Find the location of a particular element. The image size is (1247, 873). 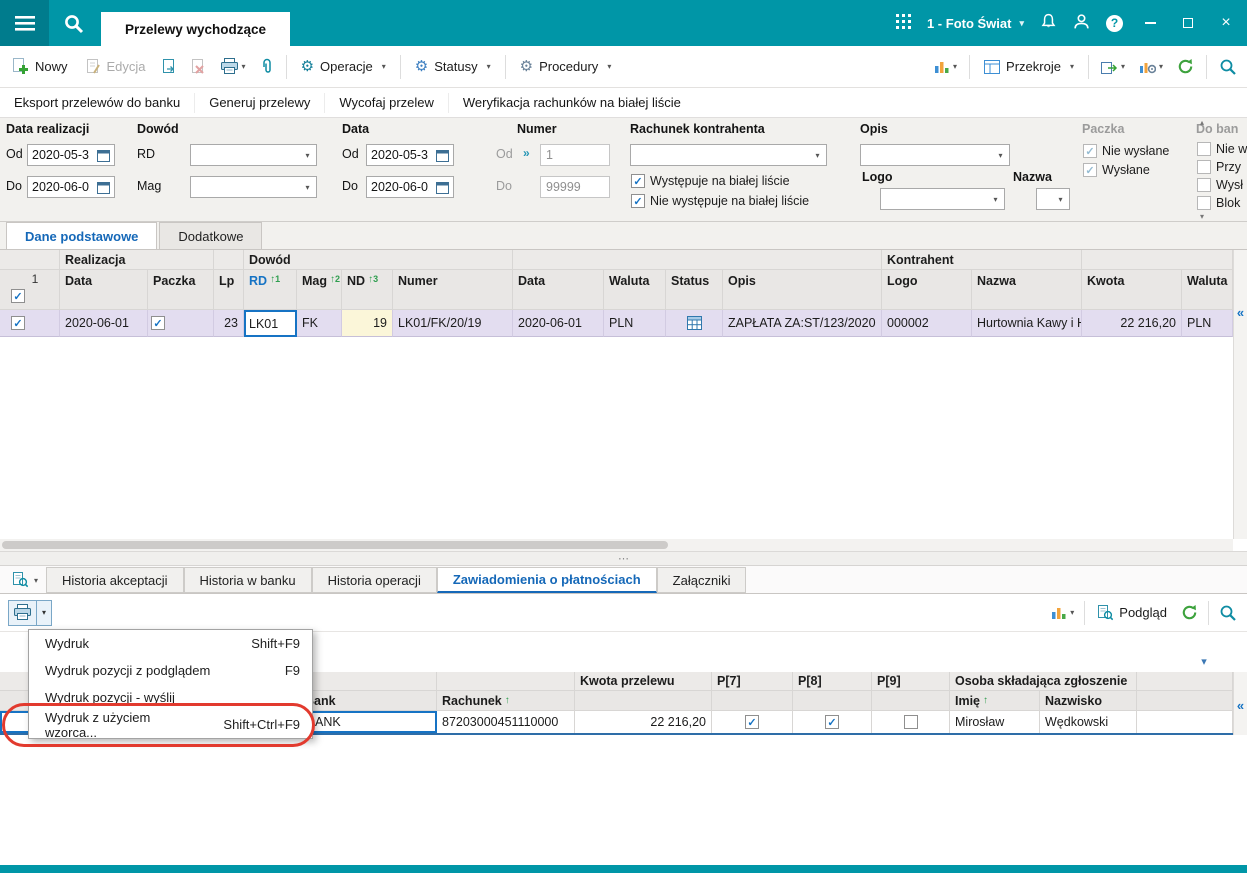

collapse-panel-left-icon: « is located at coordinates (1240, 705).